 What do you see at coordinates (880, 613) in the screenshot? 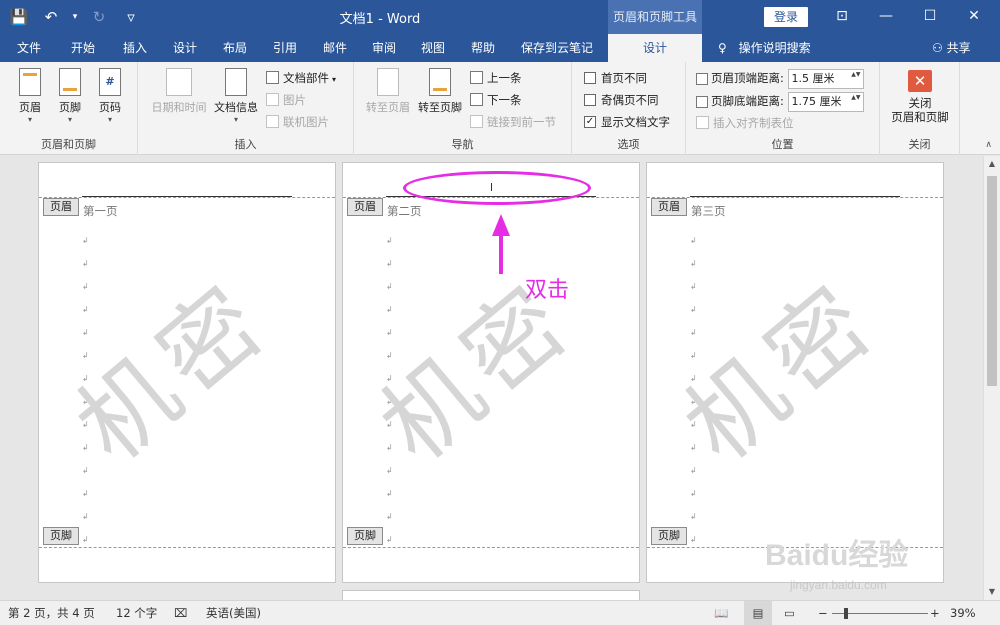
I see `zoom-slider` at bounding box center [880, 613].